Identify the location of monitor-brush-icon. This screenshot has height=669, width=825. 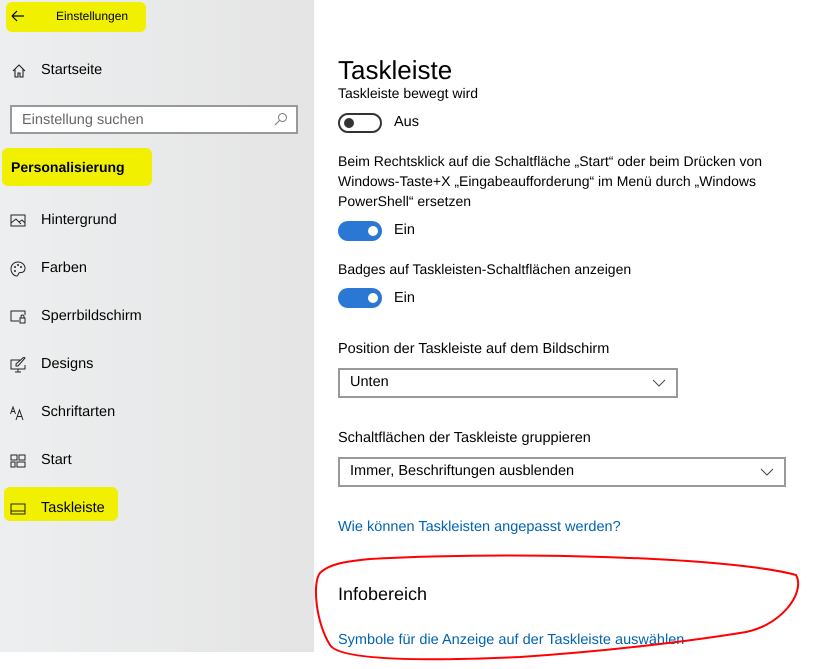
(18, 365).